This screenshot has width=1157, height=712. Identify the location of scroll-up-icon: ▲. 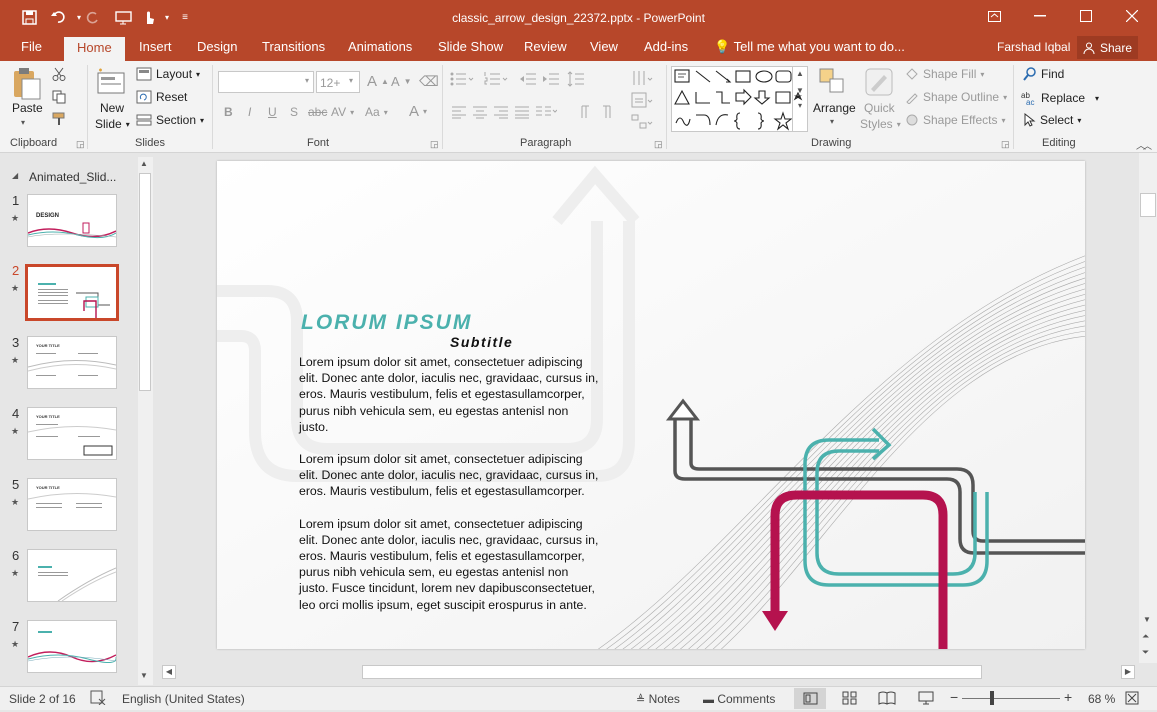
(144, 163).